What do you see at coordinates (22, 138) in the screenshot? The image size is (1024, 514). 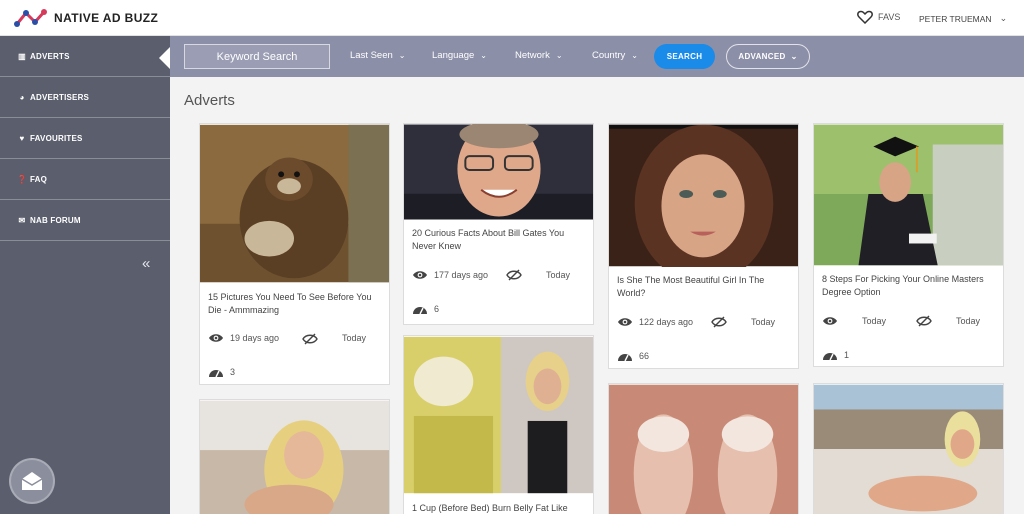 I see `heart-icon: ♥` at bounding box center [22, 138].